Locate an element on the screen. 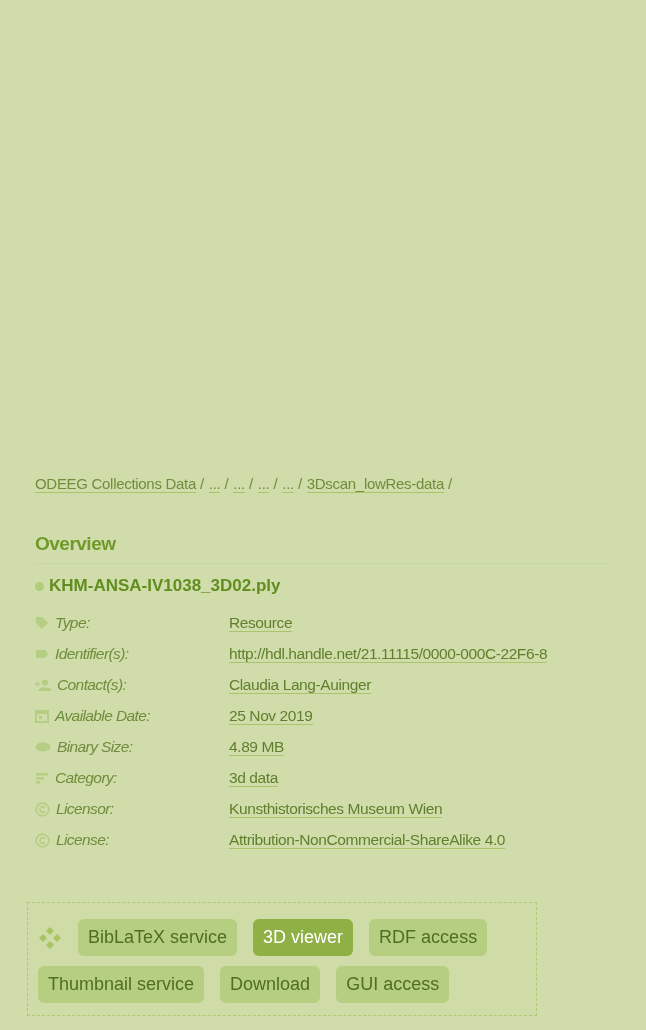 This screenshot has height=1030, width=646. field-label: License: is located at coordinates (82, 840).